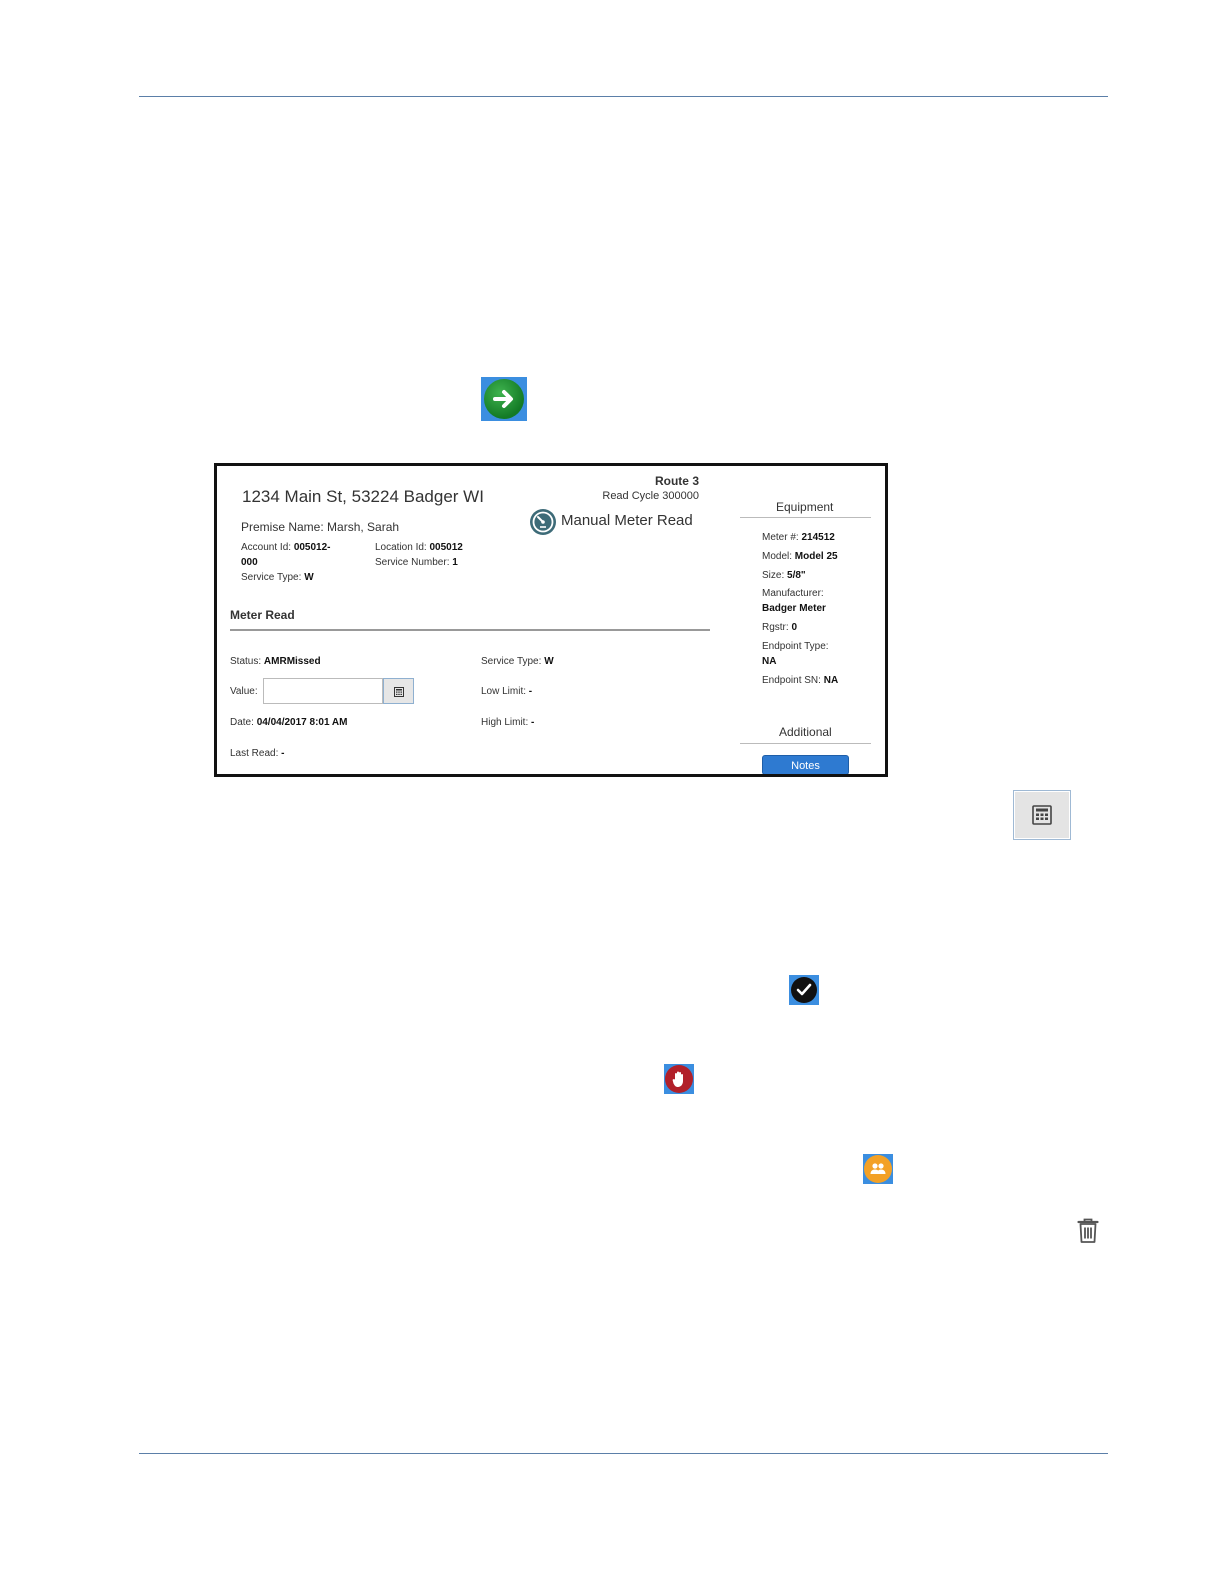 The image size is (1224, 1584). I want to click on location-id: Location Id: 005012, so click(419, 547).